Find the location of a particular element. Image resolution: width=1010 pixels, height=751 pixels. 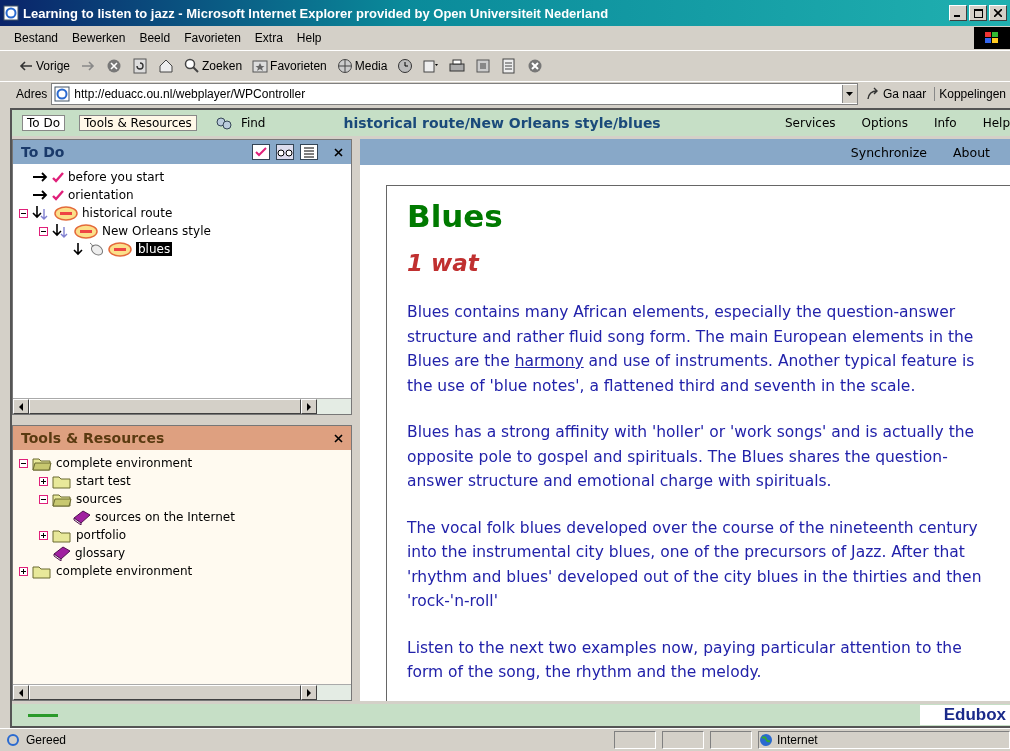

check-icon is located at coordinates (261, 152).